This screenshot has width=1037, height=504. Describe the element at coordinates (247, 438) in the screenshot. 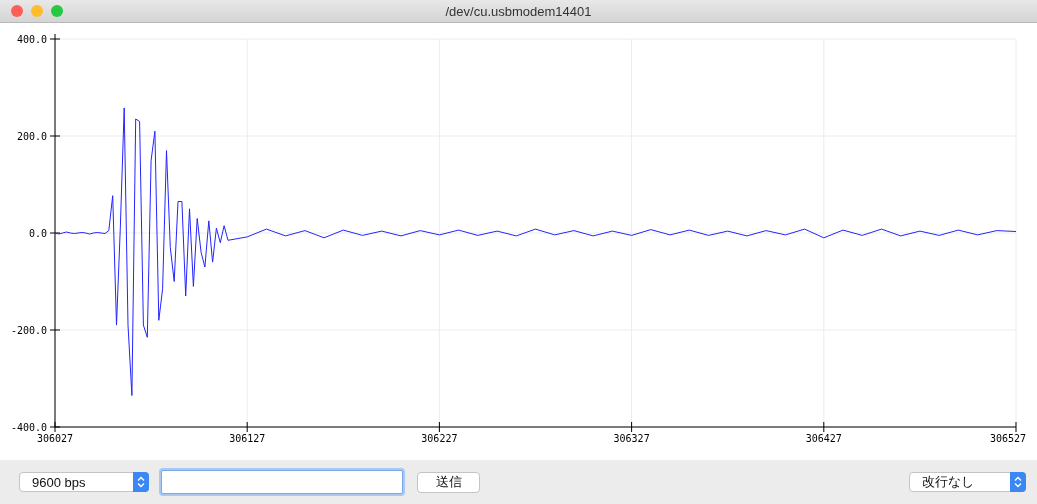

I see `x-tick-label: 306127` at that location.